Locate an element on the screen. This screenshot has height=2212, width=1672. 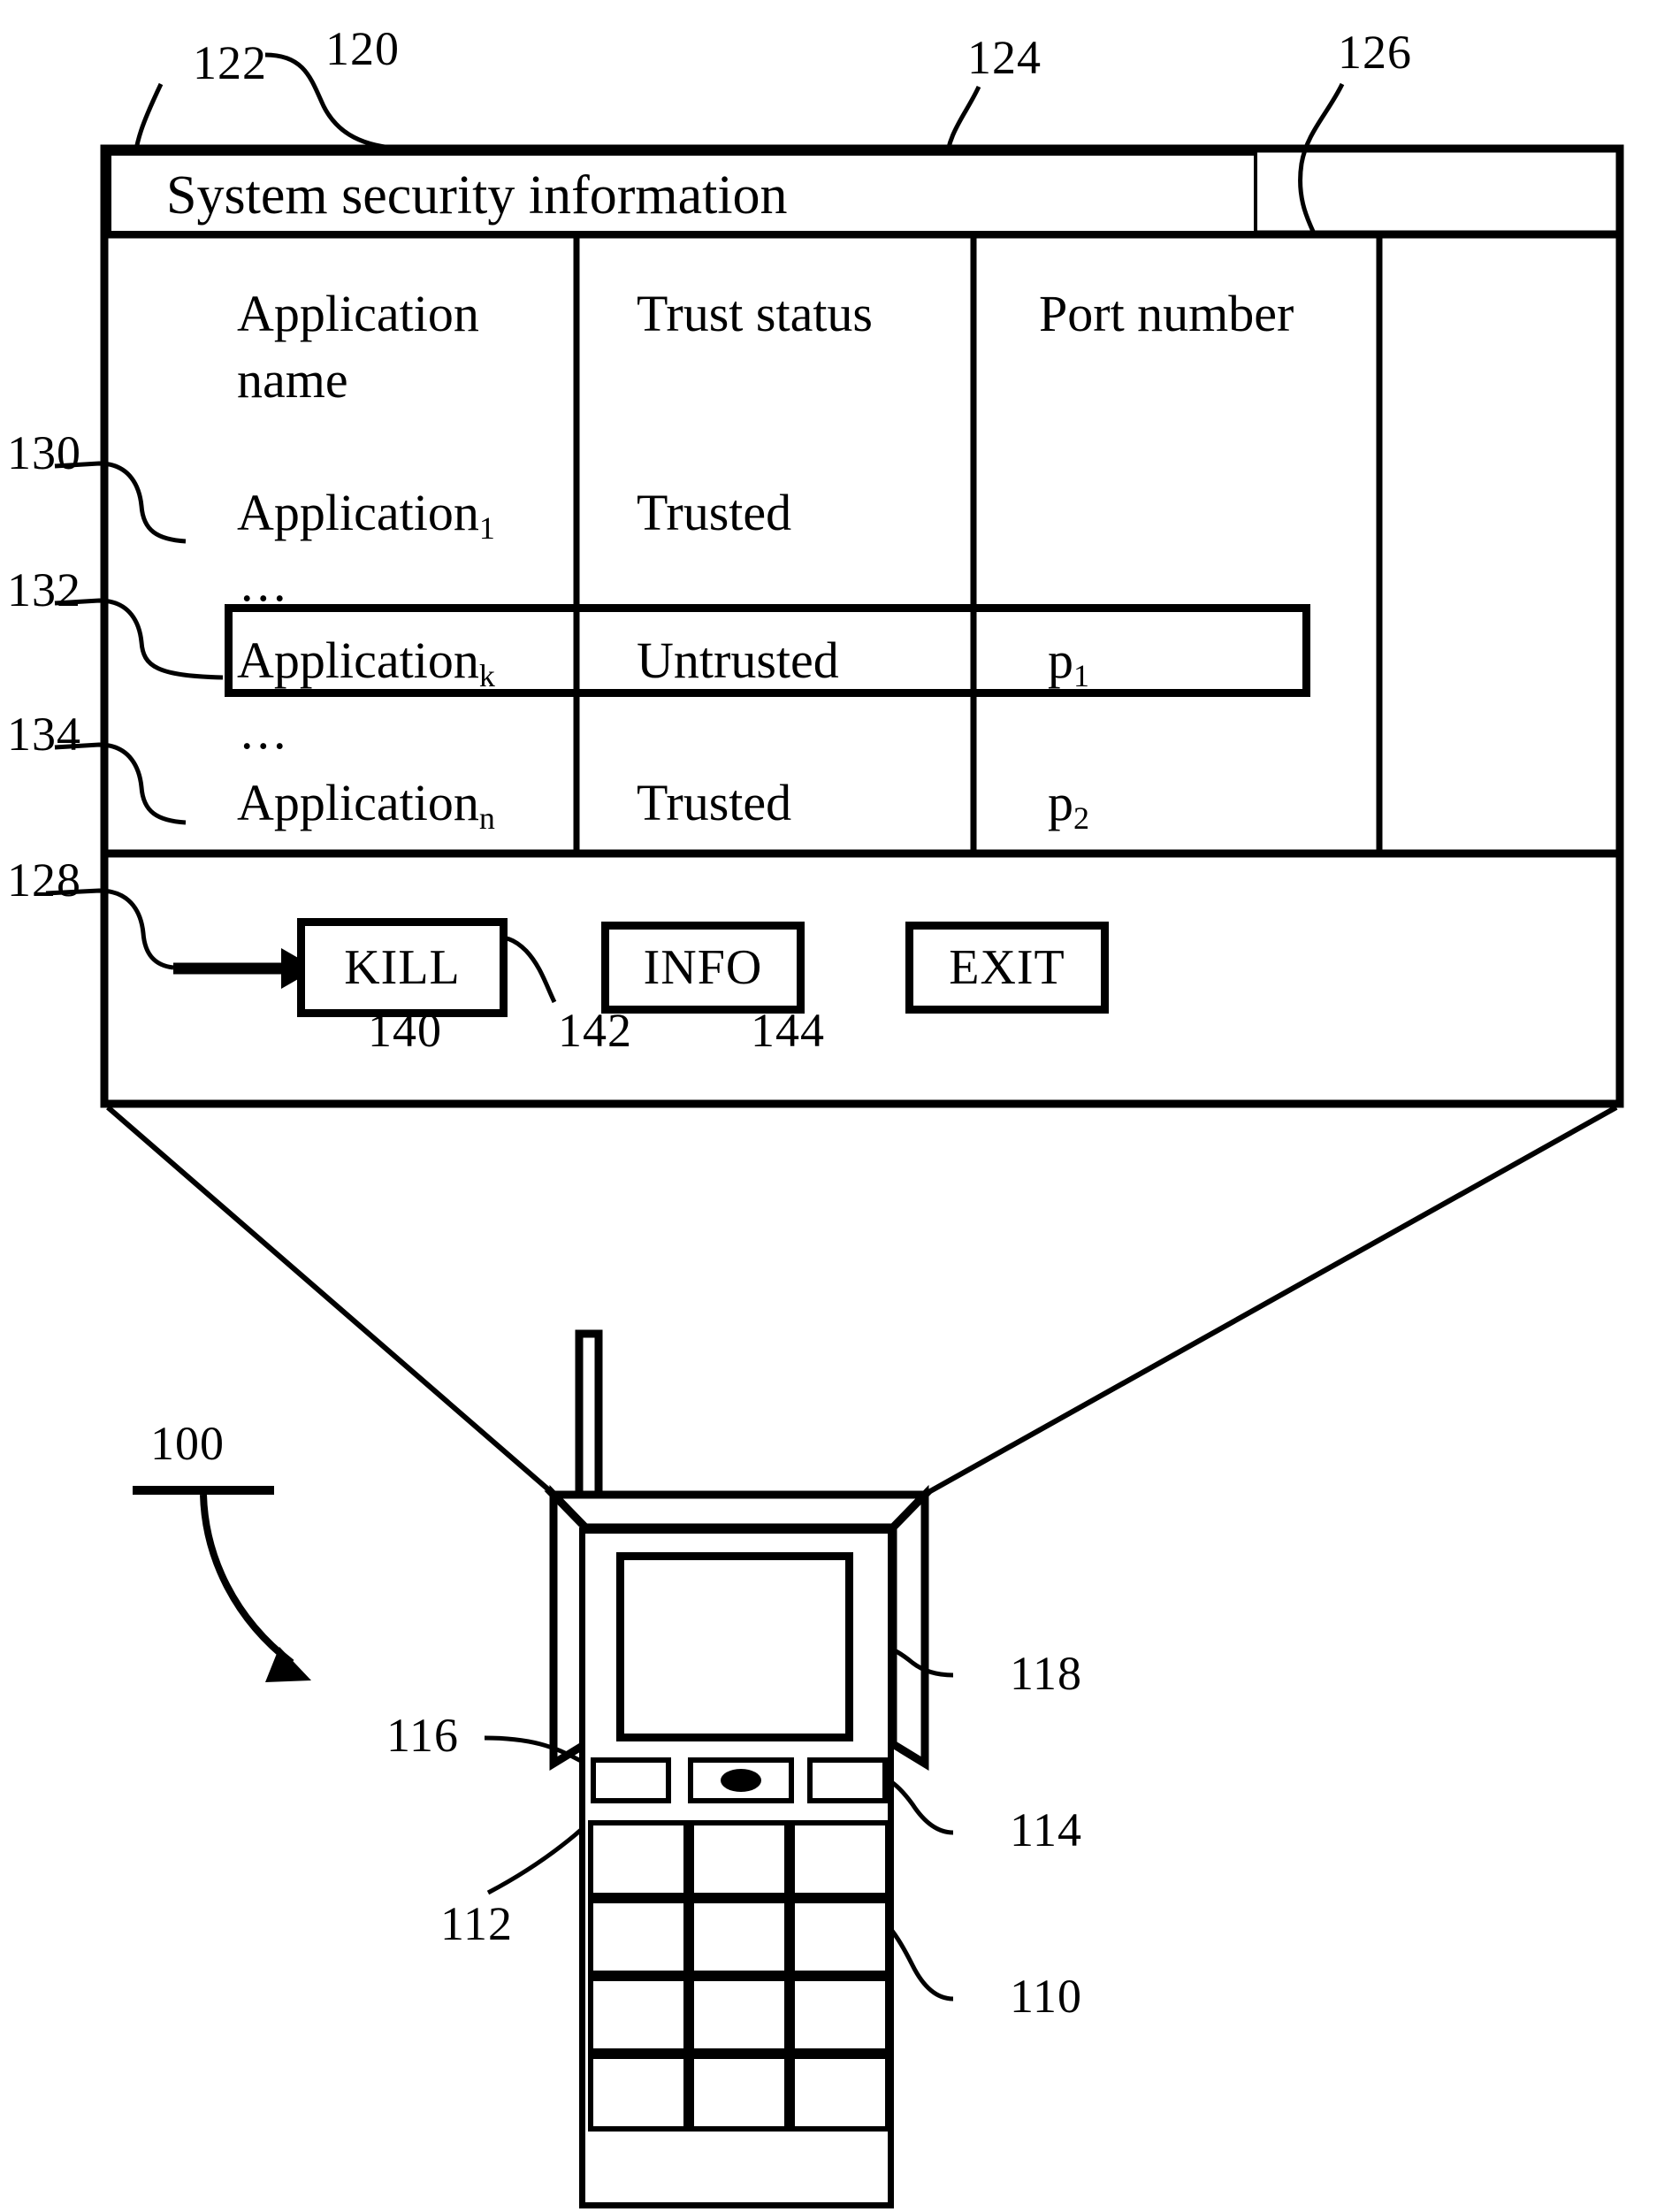
reference-numeral-120: 120 is located at coordinates (362, 48).